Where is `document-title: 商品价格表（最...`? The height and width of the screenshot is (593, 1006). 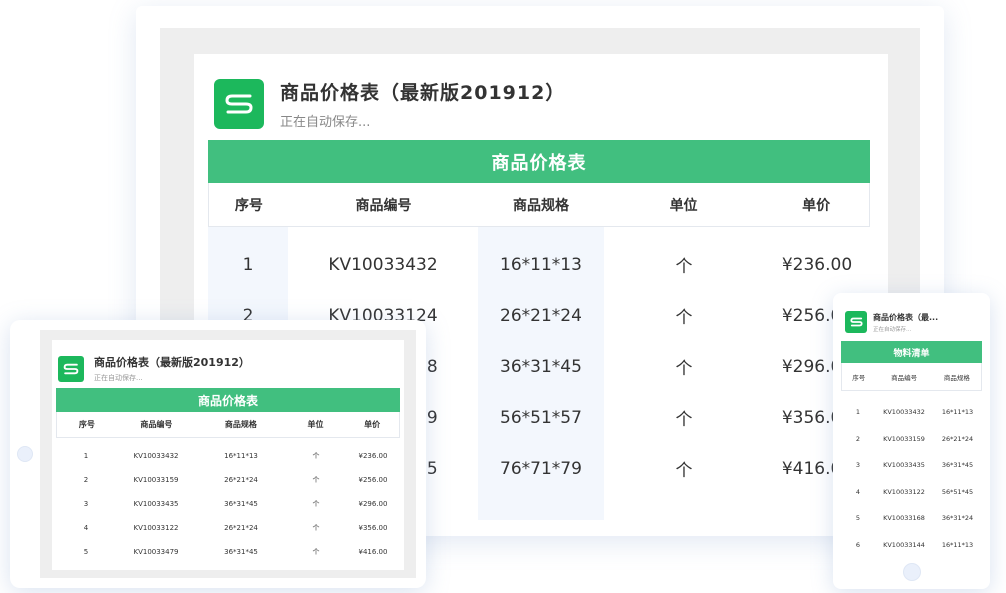 document-title: 商品价格表（最... is located at coordinates (905, 317).